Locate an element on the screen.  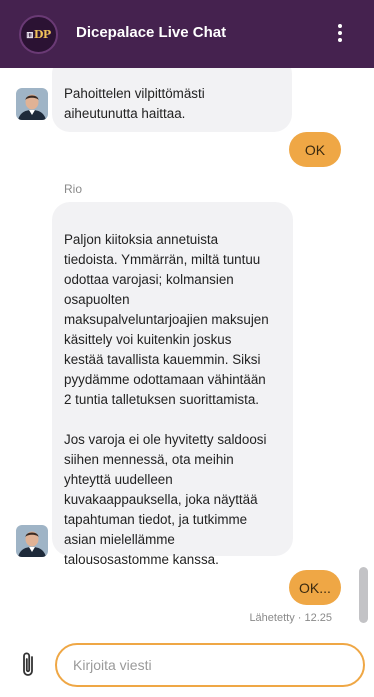
message-input is located at coordinates (210, 665).